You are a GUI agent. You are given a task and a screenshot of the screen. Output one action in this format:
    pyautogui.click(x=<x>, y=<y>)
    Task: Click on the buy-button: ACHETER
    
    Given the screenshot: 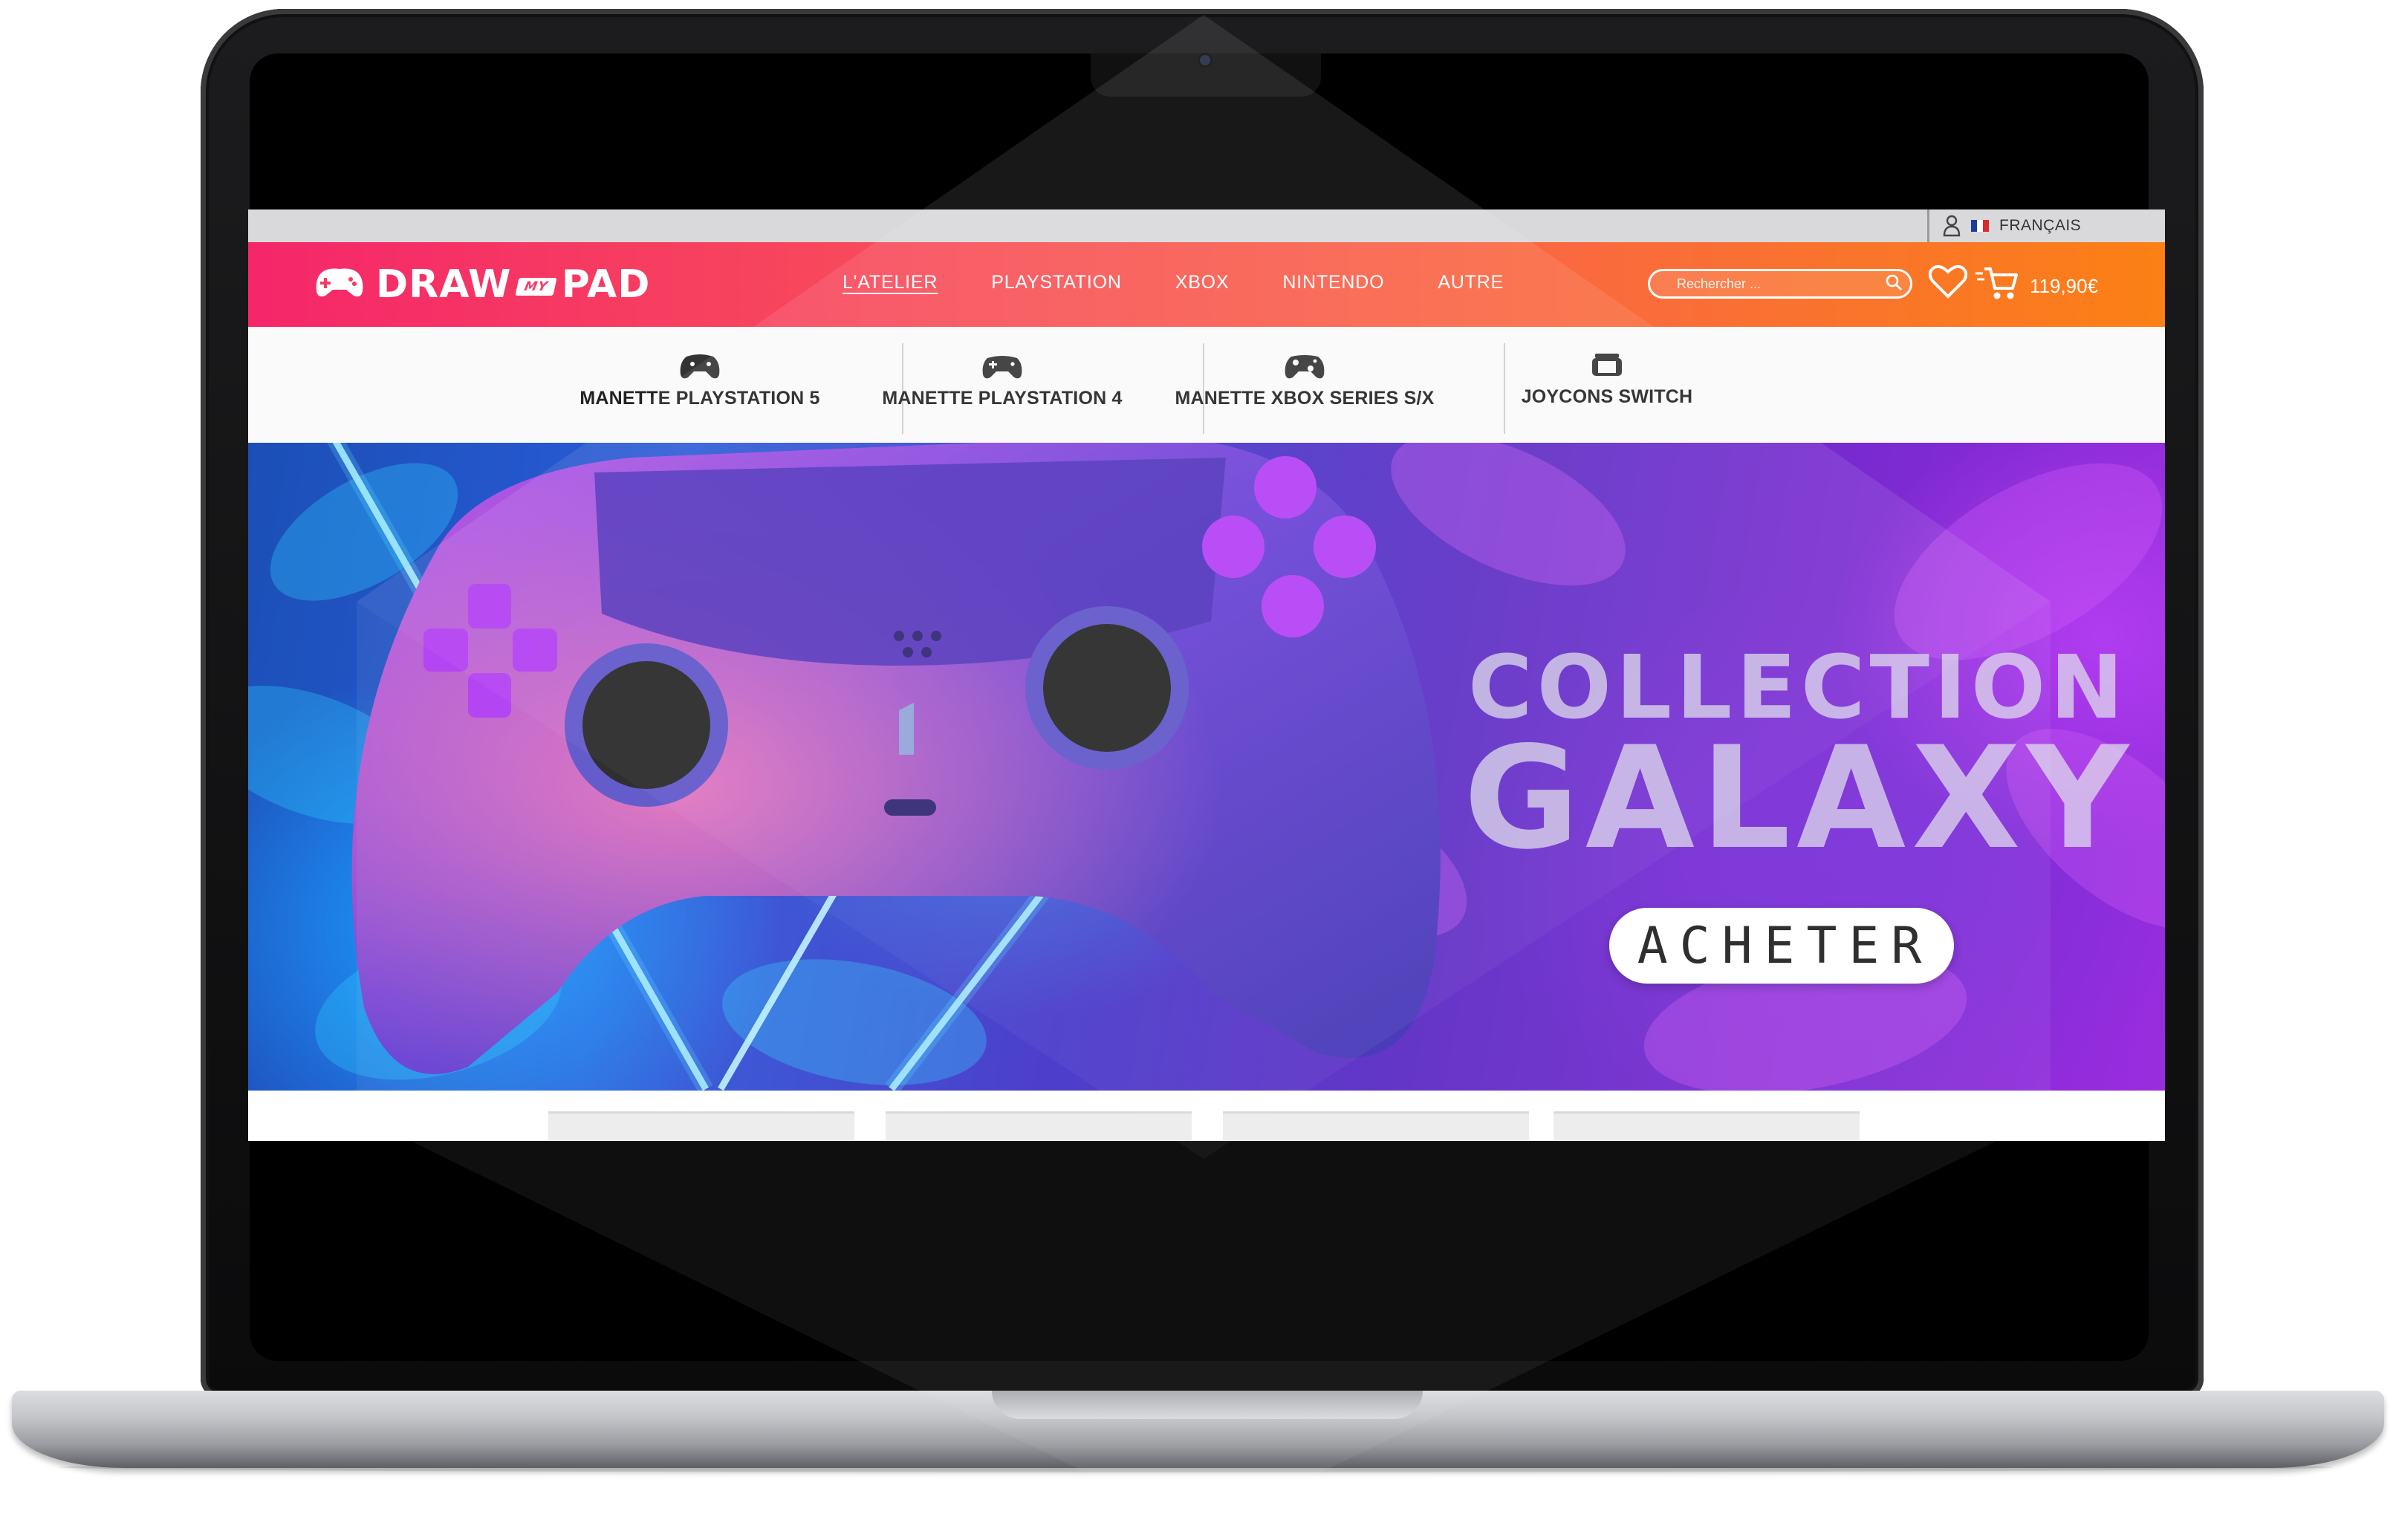 What is the action you would take?
    pyautogui.click(x=1782, y=946)
    